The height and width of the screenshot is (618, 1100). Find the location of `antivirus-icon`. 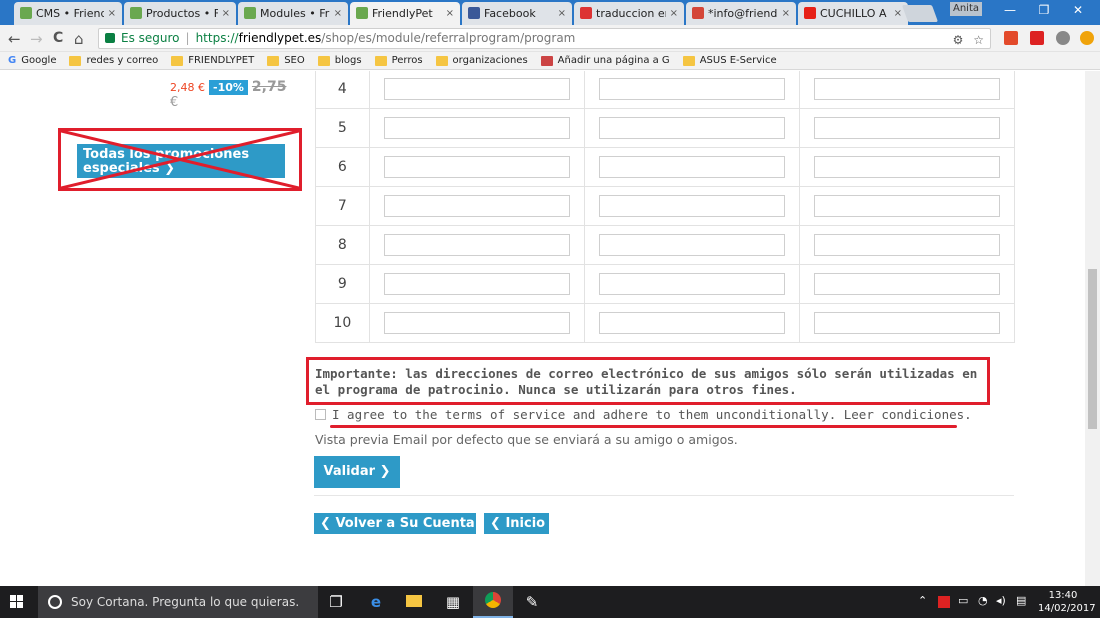

antivirus-icon is located at coordinates (944, 602).